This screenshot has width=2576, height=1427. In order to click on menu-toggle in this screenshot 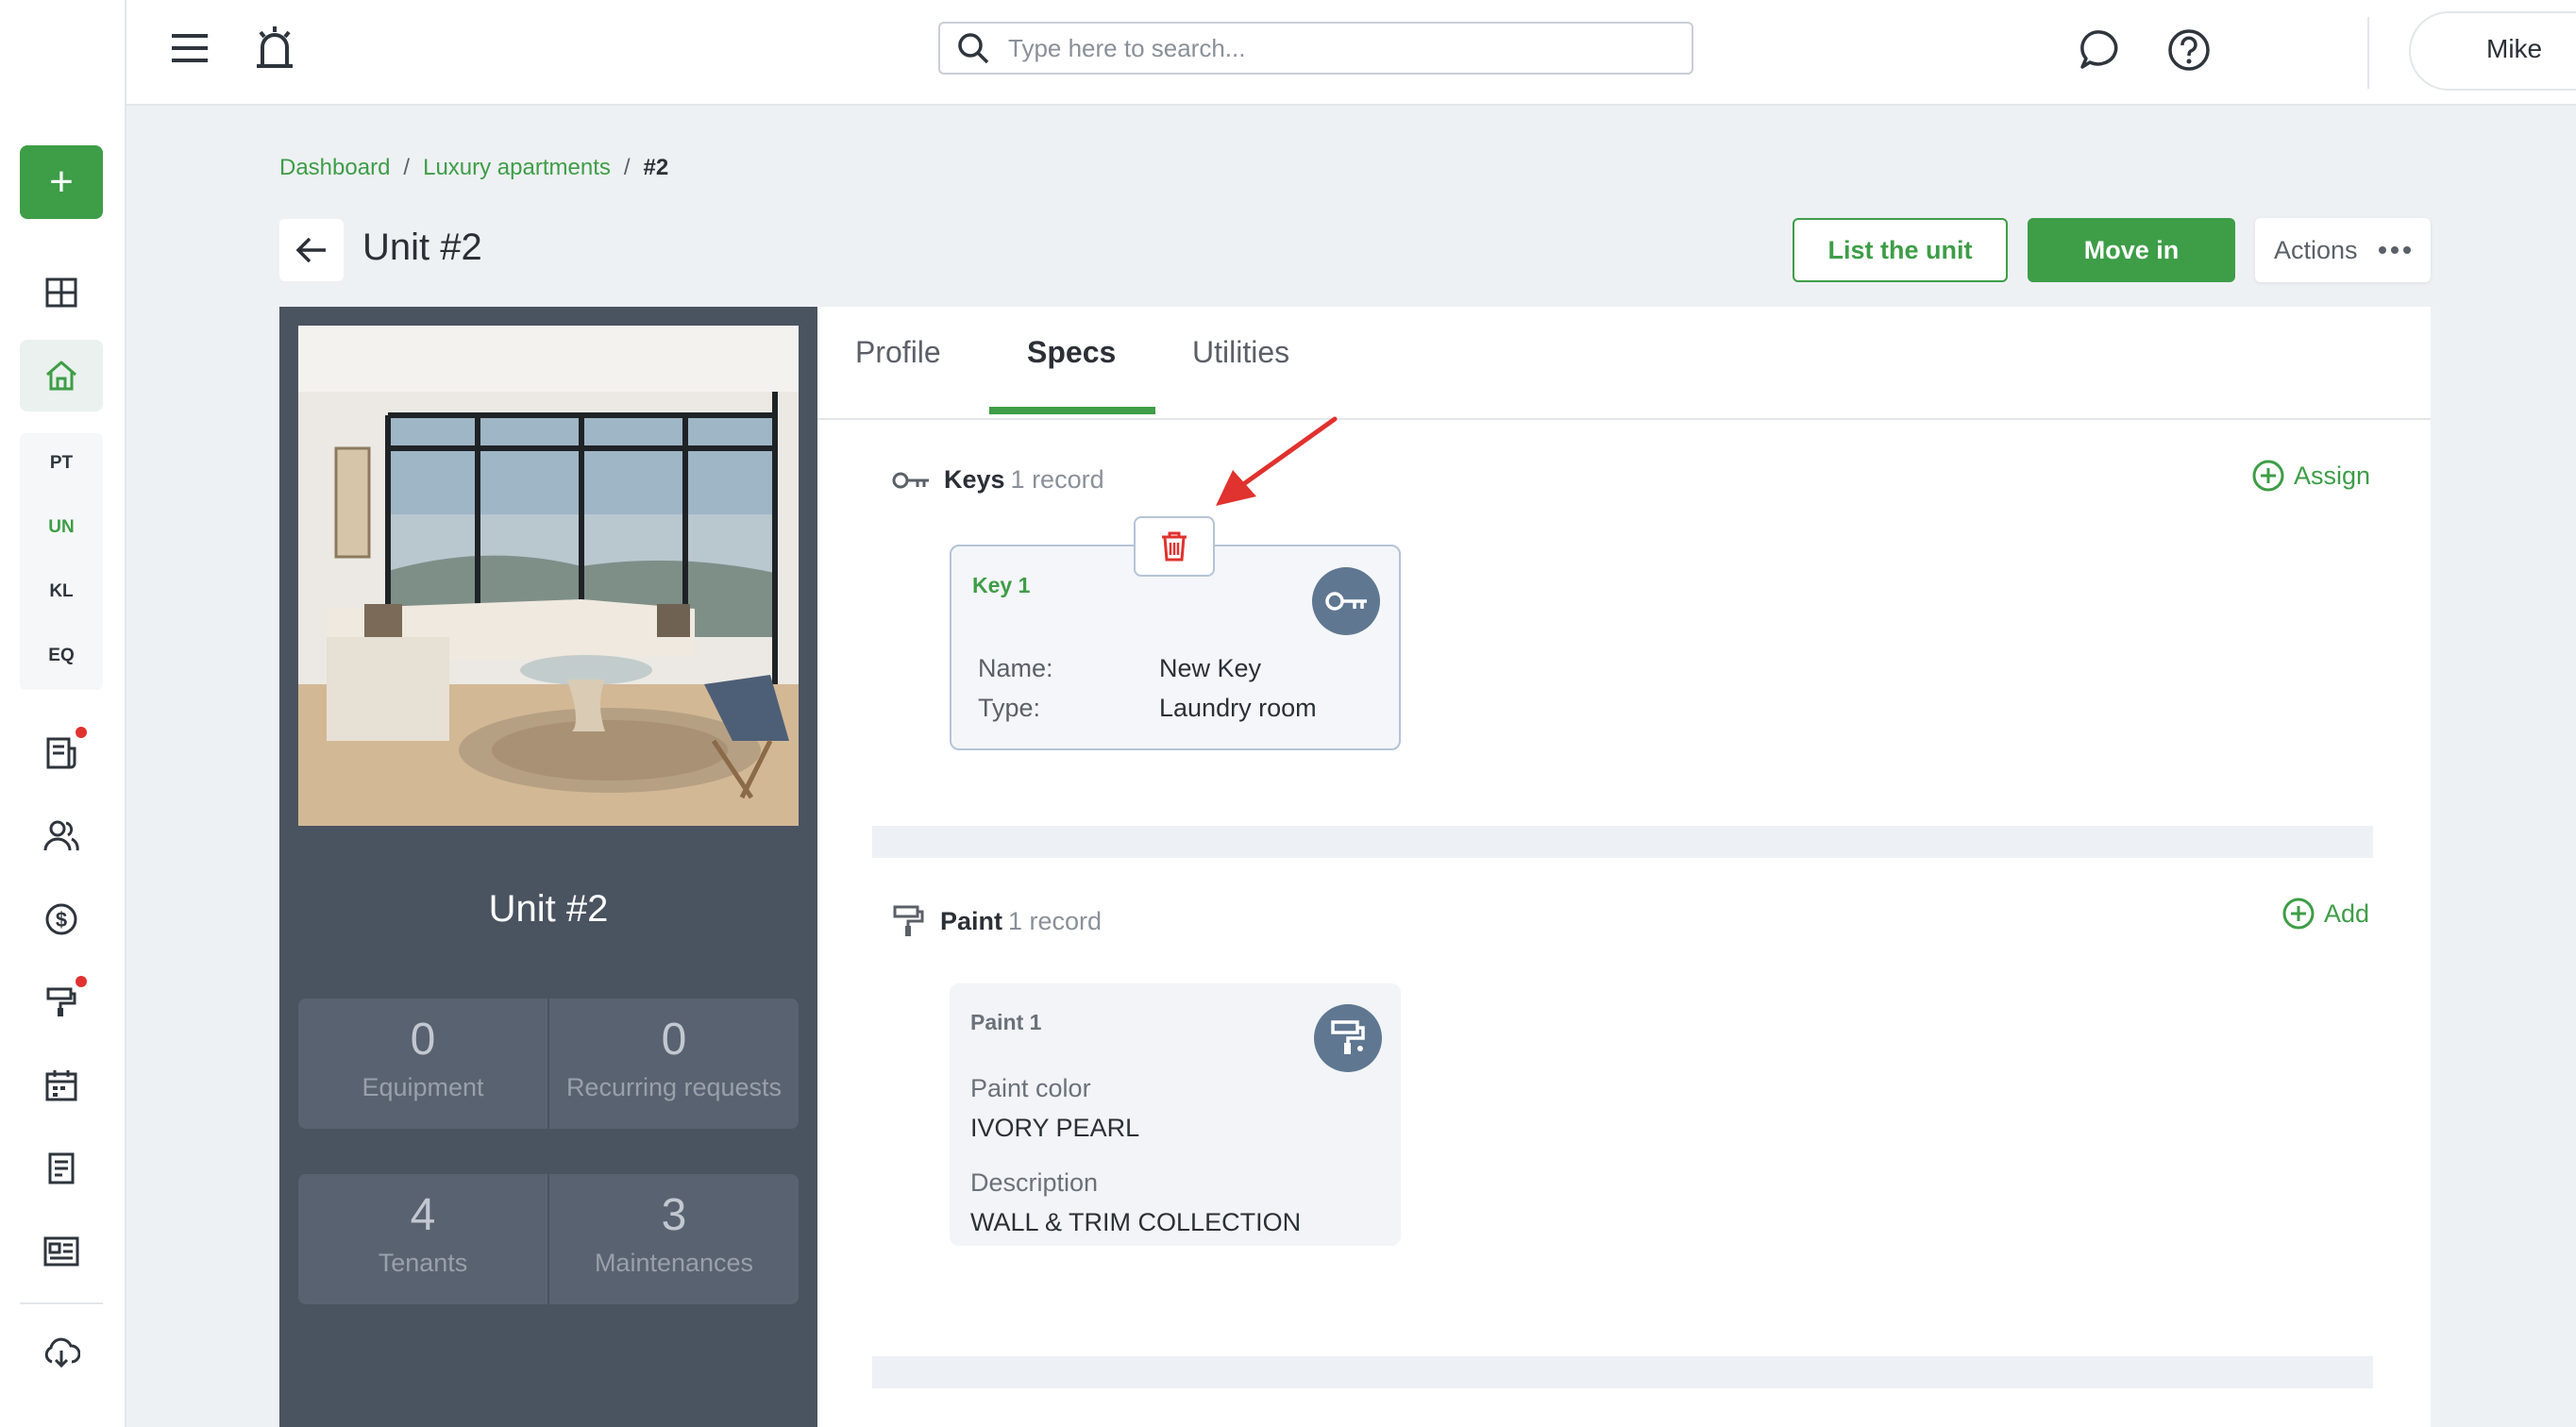, I will do `click(190, 48)`.